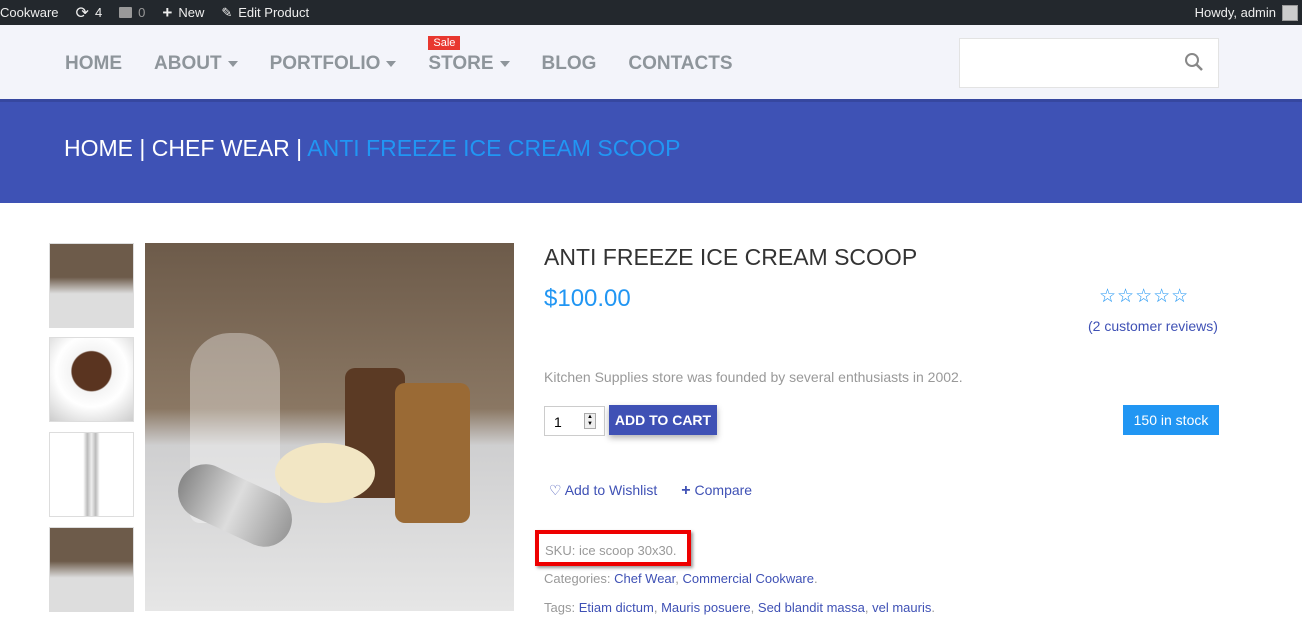 The height and width of the screenshot is (627, 1302). I want to click on sku-highlight: SKU: ice scoop 30x30., so click(613, 548).